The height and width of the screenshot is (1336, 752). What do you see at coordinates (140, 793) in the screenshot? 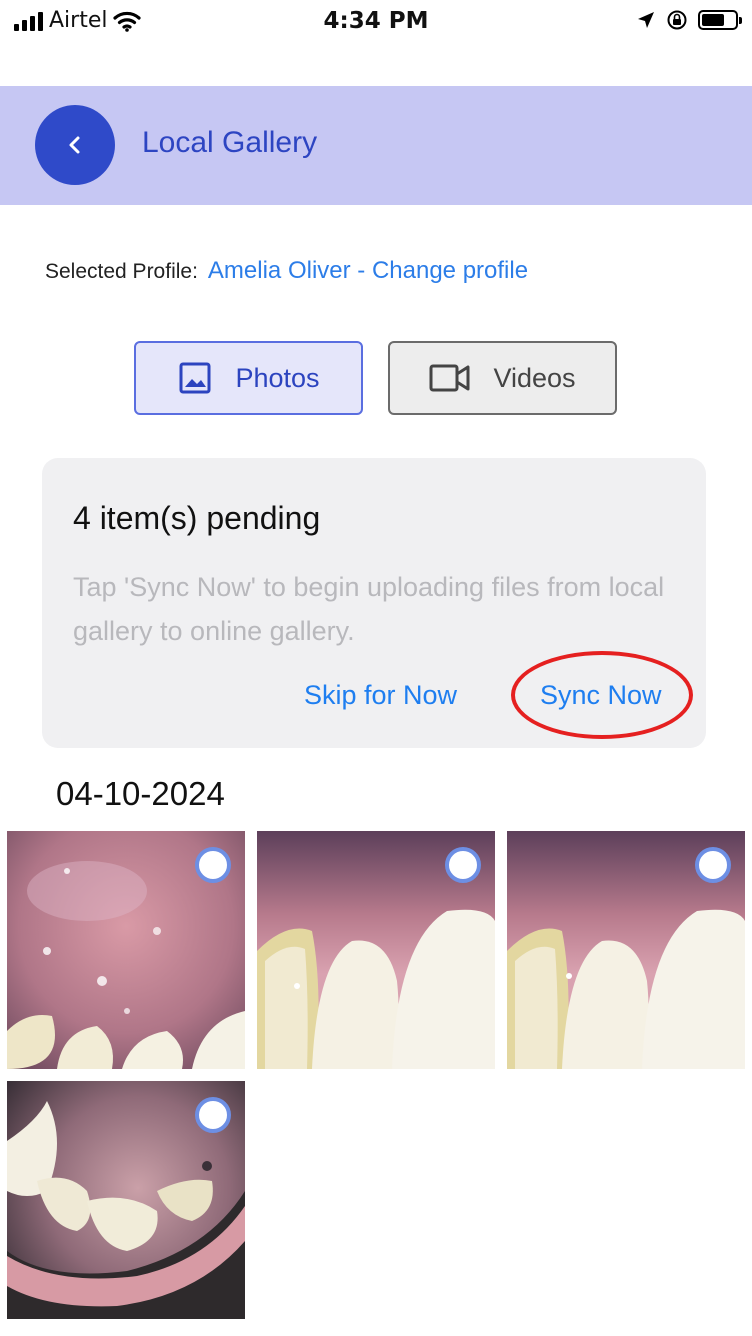
I see `gallery-date-heading: 04-10-2024` at bounding box center [140, 793].